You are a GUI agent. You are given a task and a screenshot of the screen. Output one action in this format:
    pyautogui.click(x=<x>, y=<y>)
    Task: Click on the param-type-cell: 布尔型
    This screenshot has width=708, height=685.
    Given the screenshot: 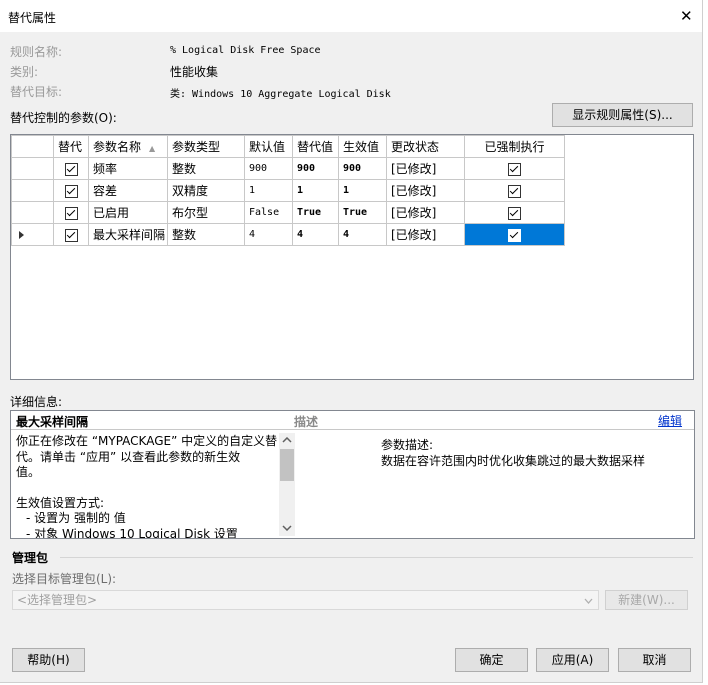 What is the action you would take?
    pyautogui.click(x=206, y=212)
    